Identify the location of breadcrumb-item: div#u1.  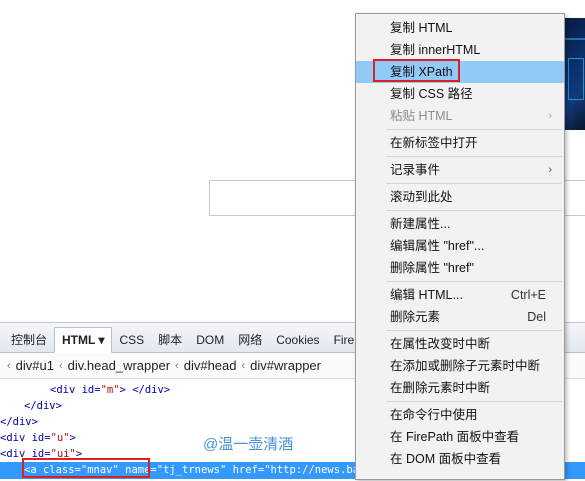
(35, 365).